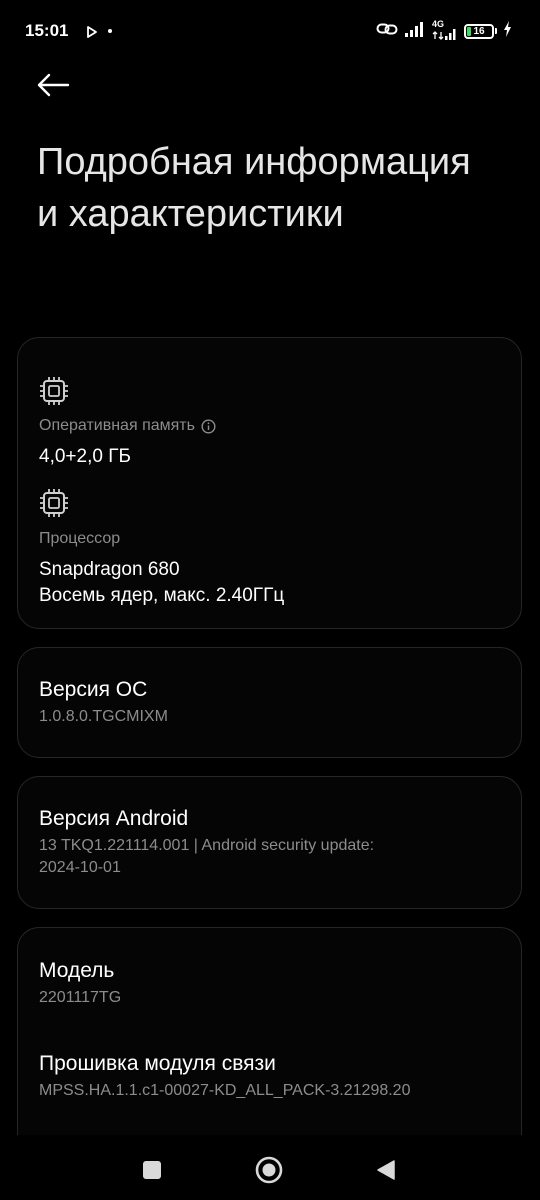 Image resolution: width=540 pixels, height=1200 pixels. What do you see at coordinates (80, 997) in the screenshot?
I see `model-value: 2201117TG` at bounding box center [80, 997].